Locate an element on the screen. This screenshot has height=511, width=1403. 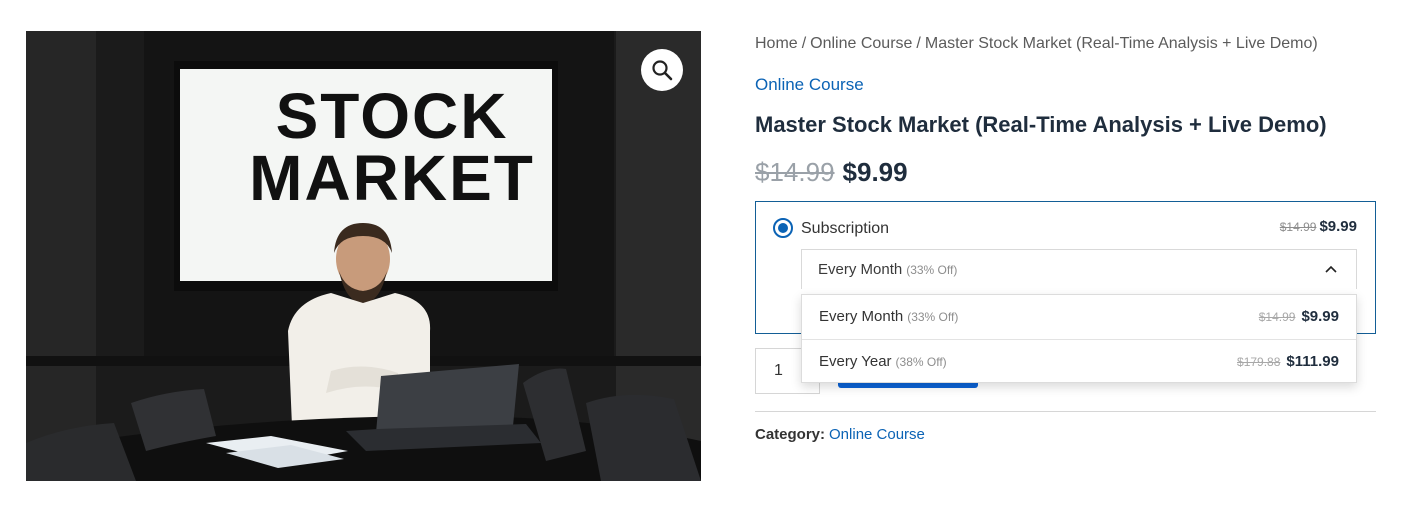
option-price: $179.88 $111.99 is located at coordinates (1288, 362).